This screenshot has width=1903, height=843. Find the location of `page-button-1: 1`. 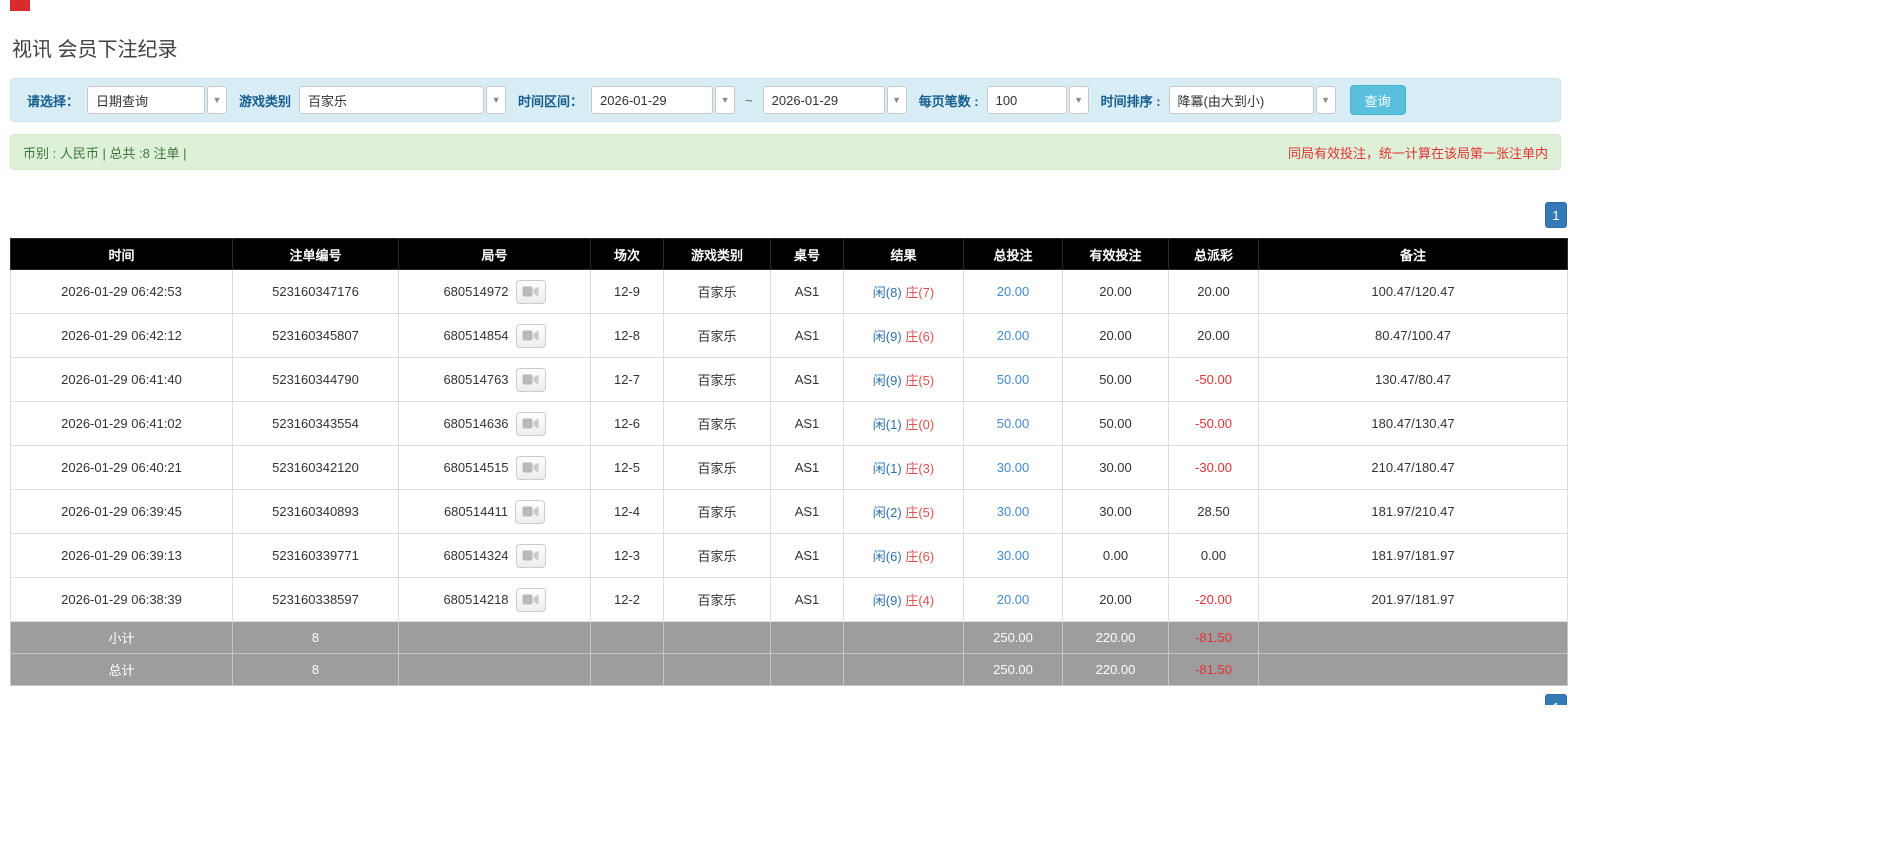

page-button-1: 1 is located at coordinates (1556, 215).